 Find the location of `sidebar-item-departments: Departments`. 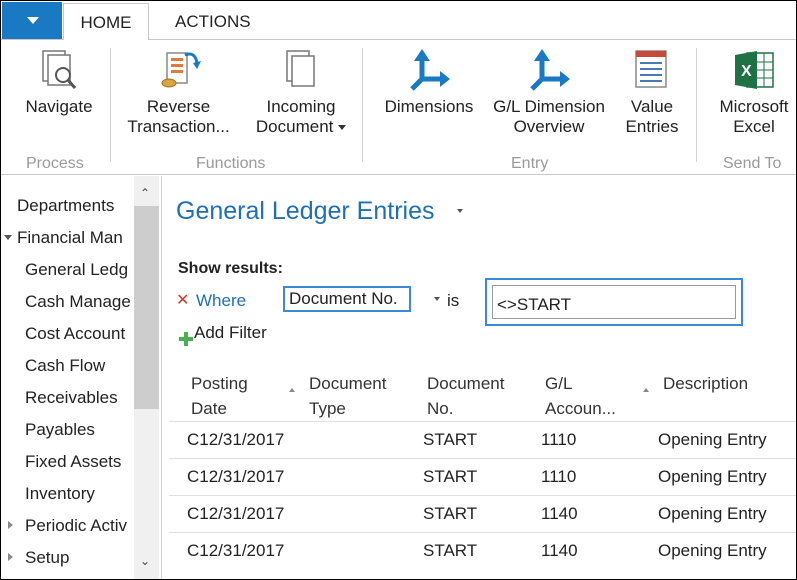

sidebar-item-departments: Departments is located at coordinates (75, 206).